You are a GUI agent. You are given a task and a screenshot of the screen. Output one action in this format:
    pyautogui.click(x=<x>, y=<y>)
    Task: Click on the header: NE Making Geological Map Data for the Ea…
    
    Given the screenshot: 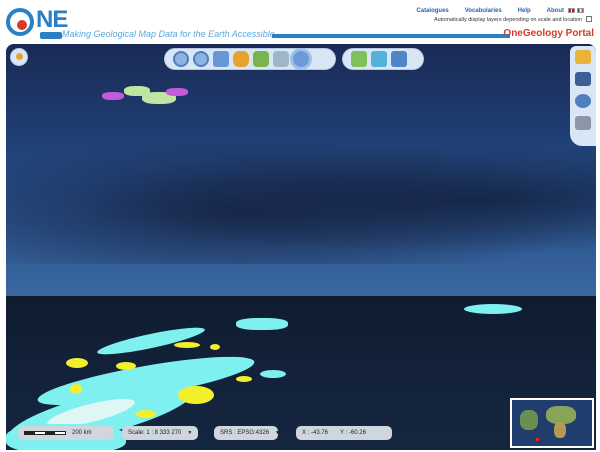 What is the action you would take?
    pyautogui.click(x=300, y=22)
    